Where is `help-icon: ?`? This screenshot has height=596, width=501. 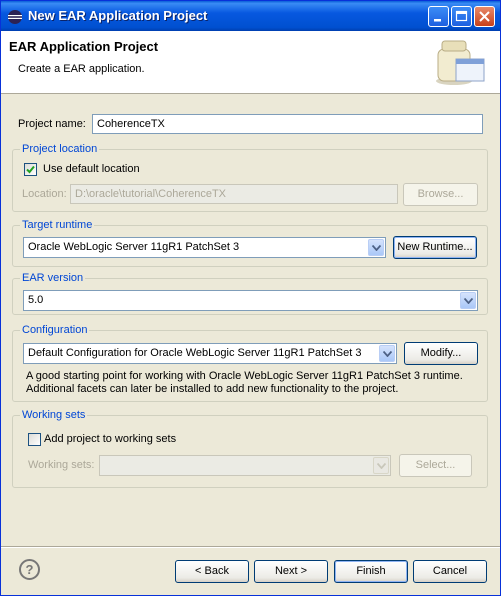 help-icon: ? is located at coordinates (29, 569).